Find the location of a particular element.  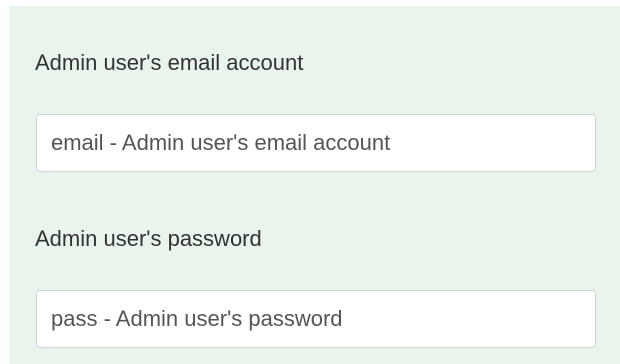

password-field is located at coordinates (316, 319).